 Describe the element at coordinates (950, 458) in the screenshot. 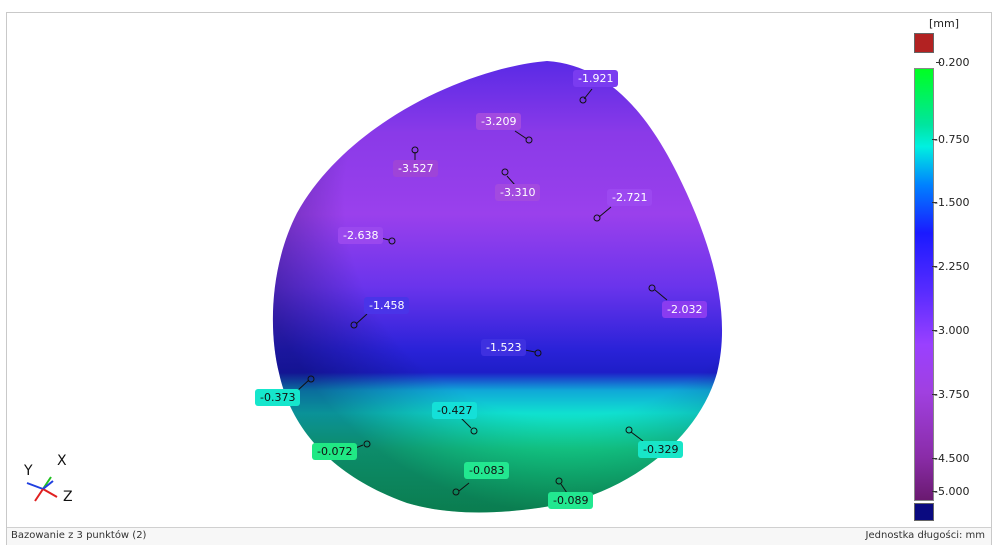

I see `legend-tick: -4.500` at that location.